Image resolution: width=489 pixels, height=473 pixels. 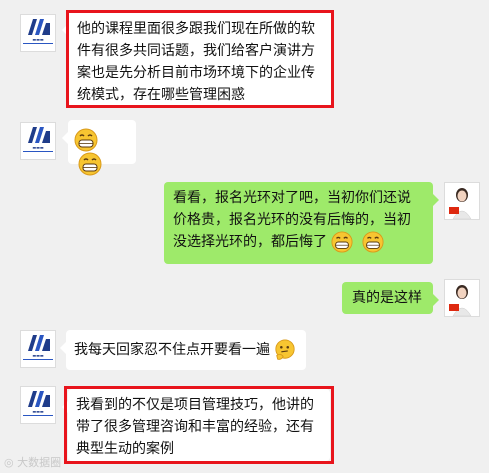 I want to click on message-bubble: 我每天回家忍不住点开要看一遍, so click(x=183, y=350).